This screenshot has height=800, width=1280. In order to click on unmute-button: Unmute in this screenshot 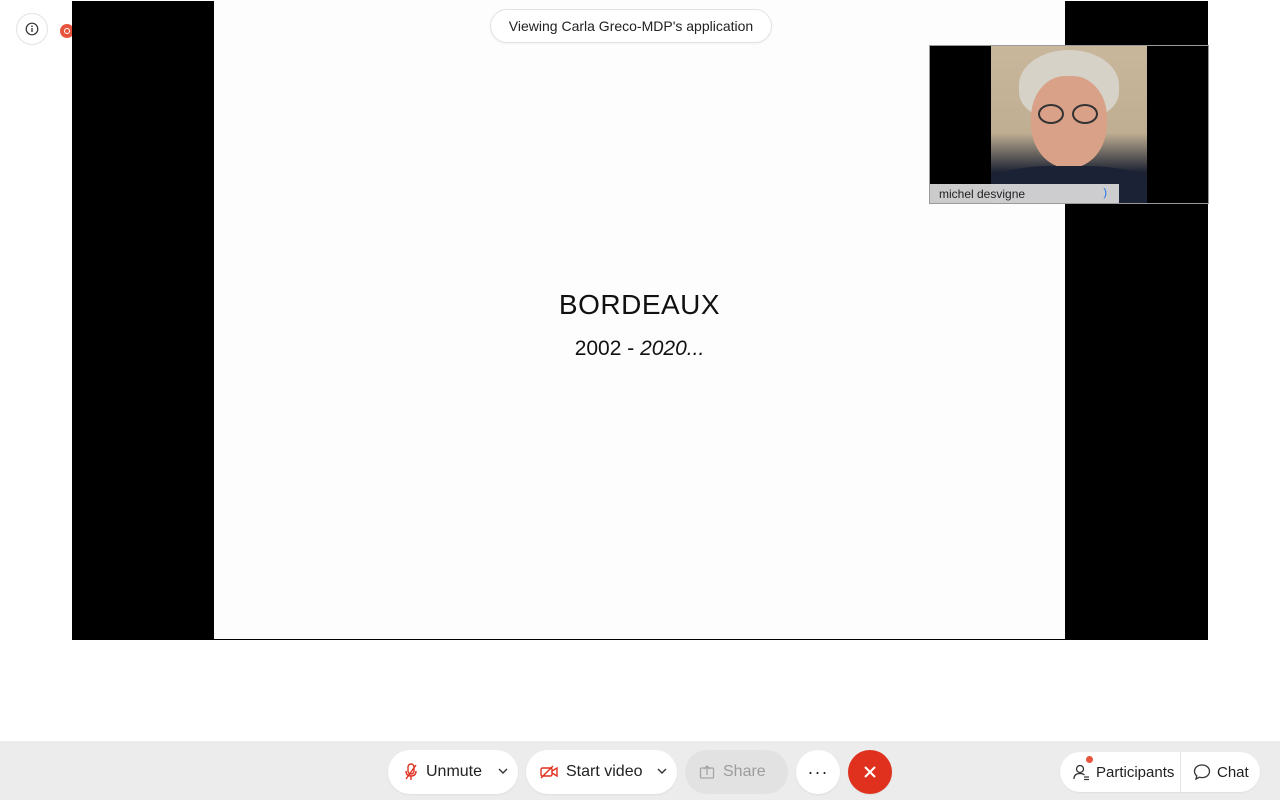, I will do `click(453, 772)`.